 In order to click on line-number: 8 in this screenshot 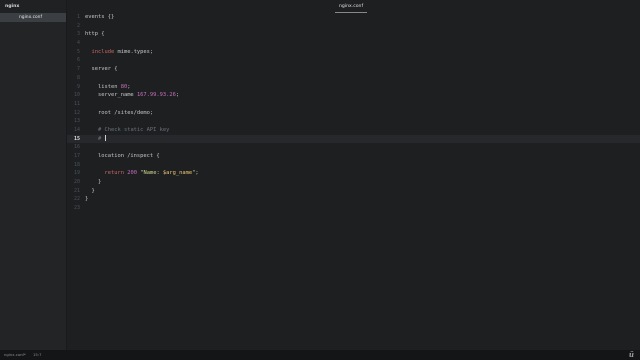, I will do `click(78, 77)`.